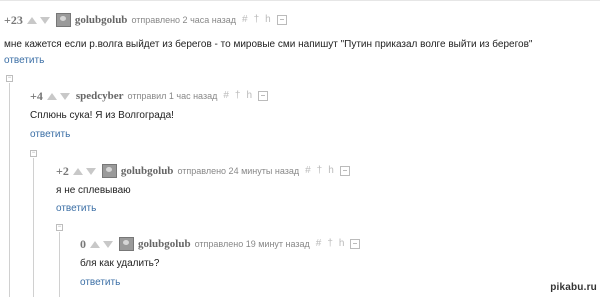 This screenshot has width=600, height=297. What do you see at coordinates (62, 170) in the screenshot?
I see `comment-score: +2` at bounding box center [62, 170].